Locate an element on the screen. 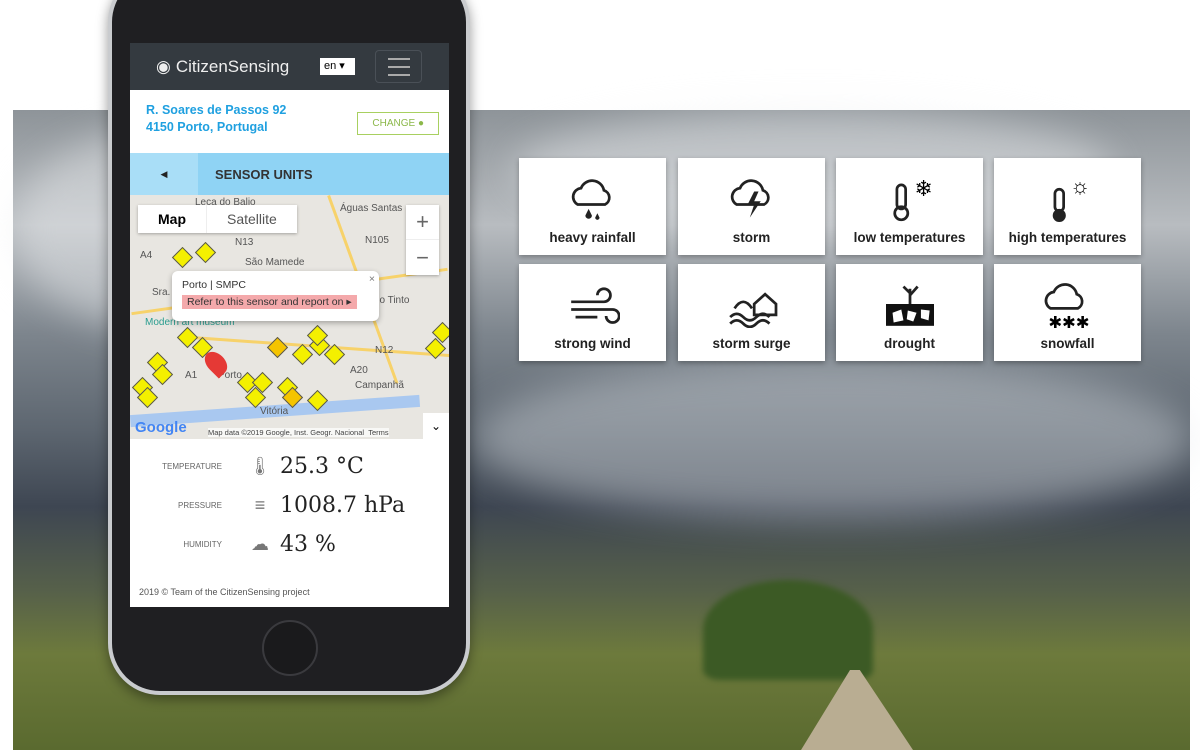  map-type-map: Map is located at coordinates (172, 219).